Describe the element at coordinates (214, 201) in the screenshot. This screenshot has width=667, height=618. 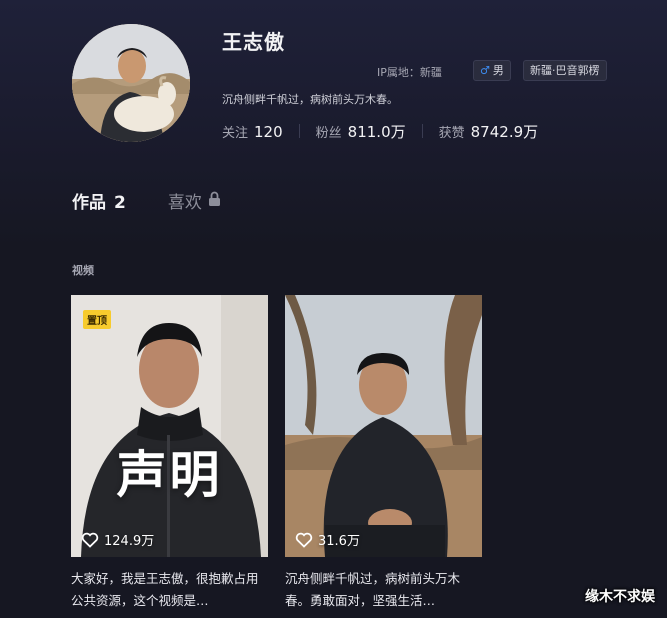
I see `lock-icon` at that location.